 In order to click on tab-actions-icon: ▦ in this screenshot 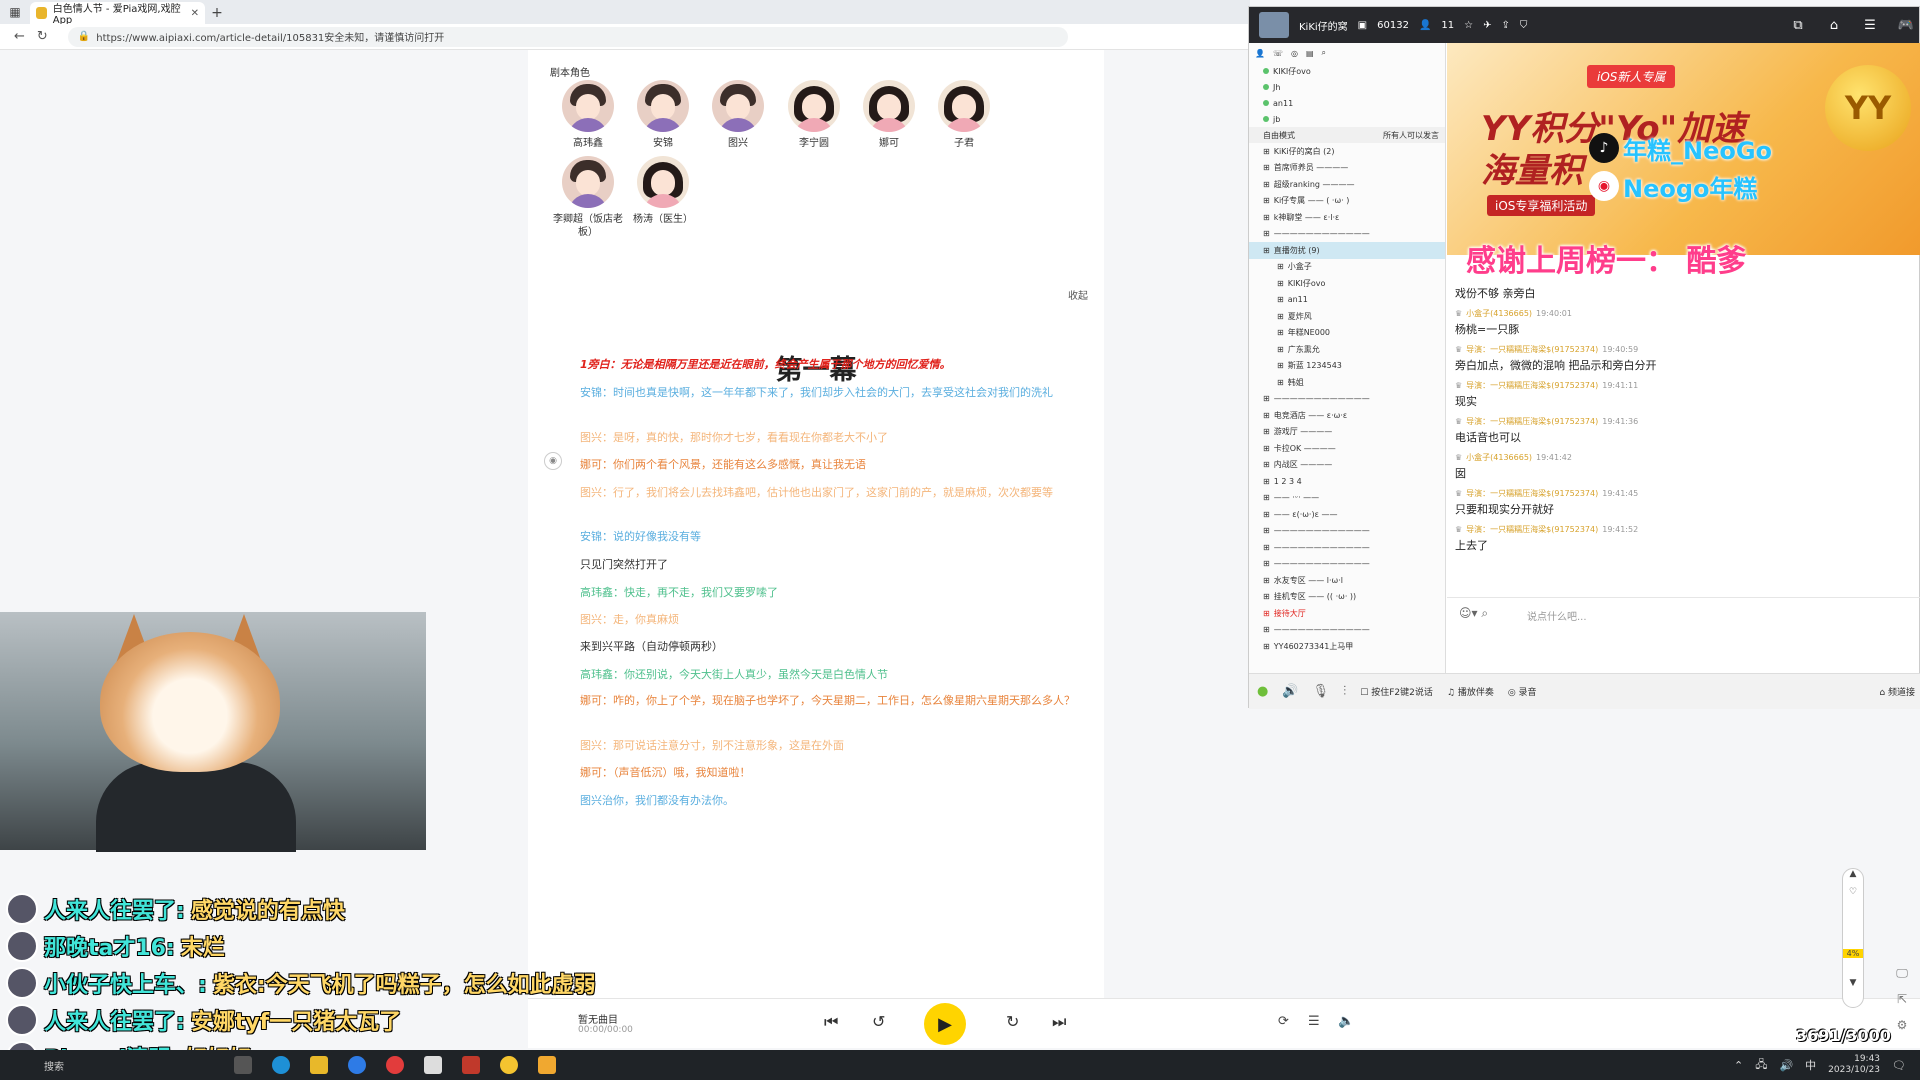, I will do `click(15, 12)`.